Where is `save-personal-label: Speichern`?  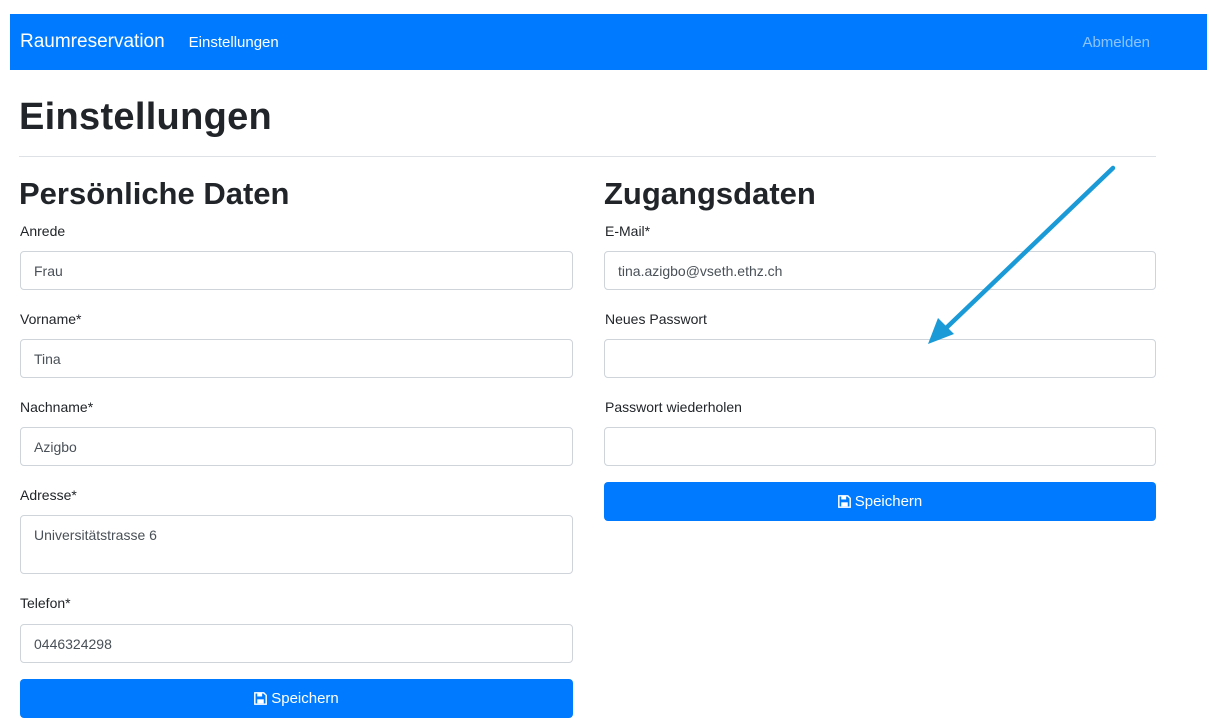 save-personal-label: Speichern is located at coordinates (305, 698).